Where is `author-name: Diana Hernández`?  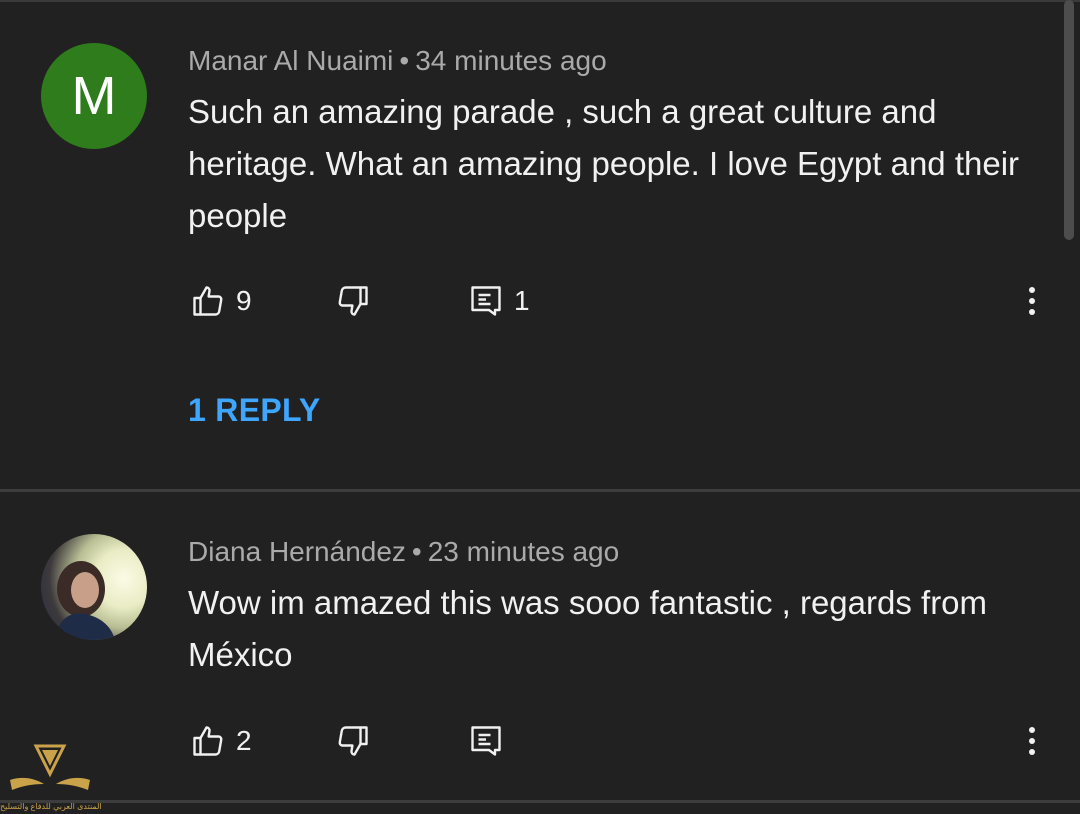
author-name: Diana Hernández is located at coordinates (297, 551).